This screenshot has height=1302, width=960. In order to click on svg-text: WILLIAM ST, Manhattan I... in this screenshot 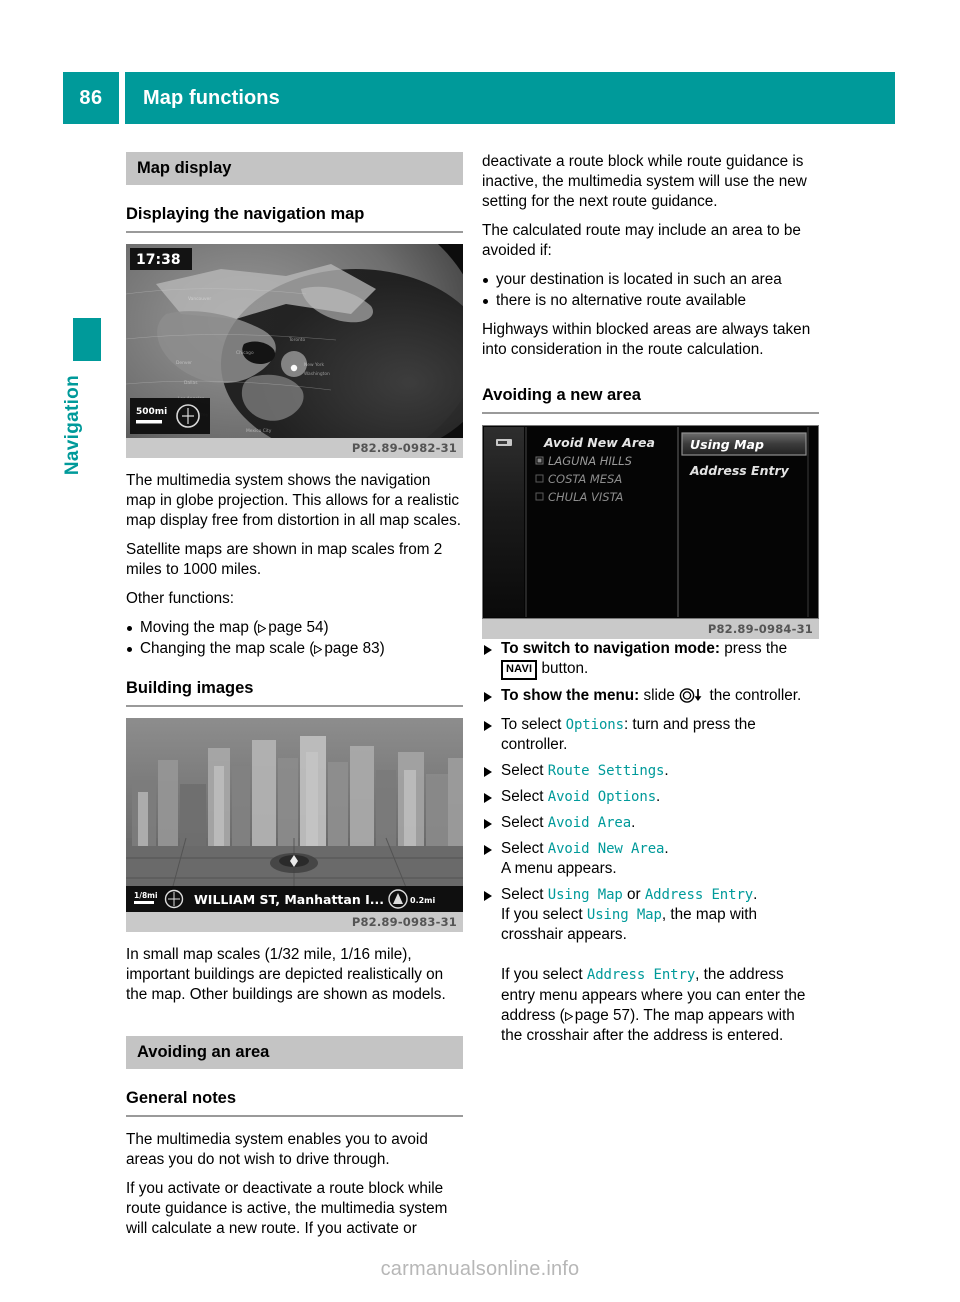, I will do `click(289, 899)`.